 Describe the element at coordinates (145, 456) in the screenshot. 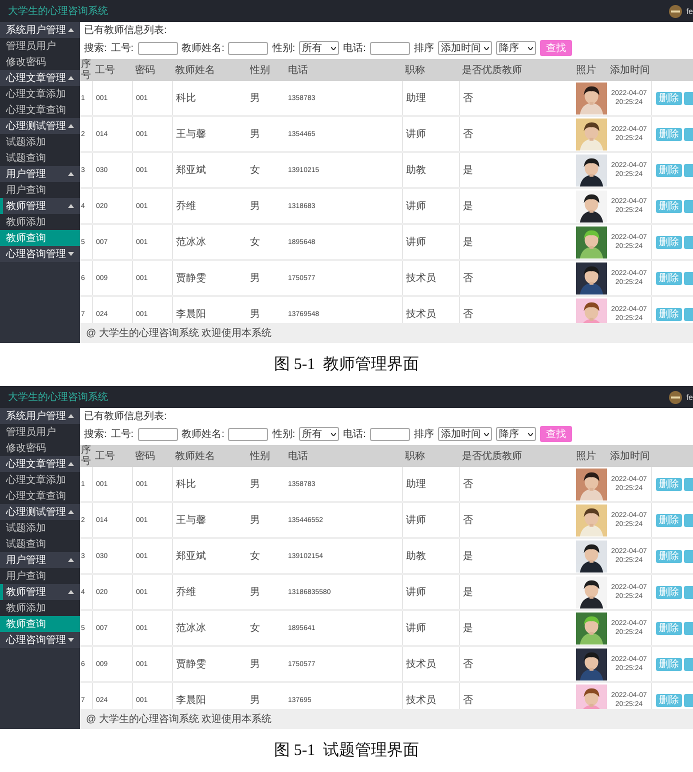

I see `column-header: 密码` at that location.